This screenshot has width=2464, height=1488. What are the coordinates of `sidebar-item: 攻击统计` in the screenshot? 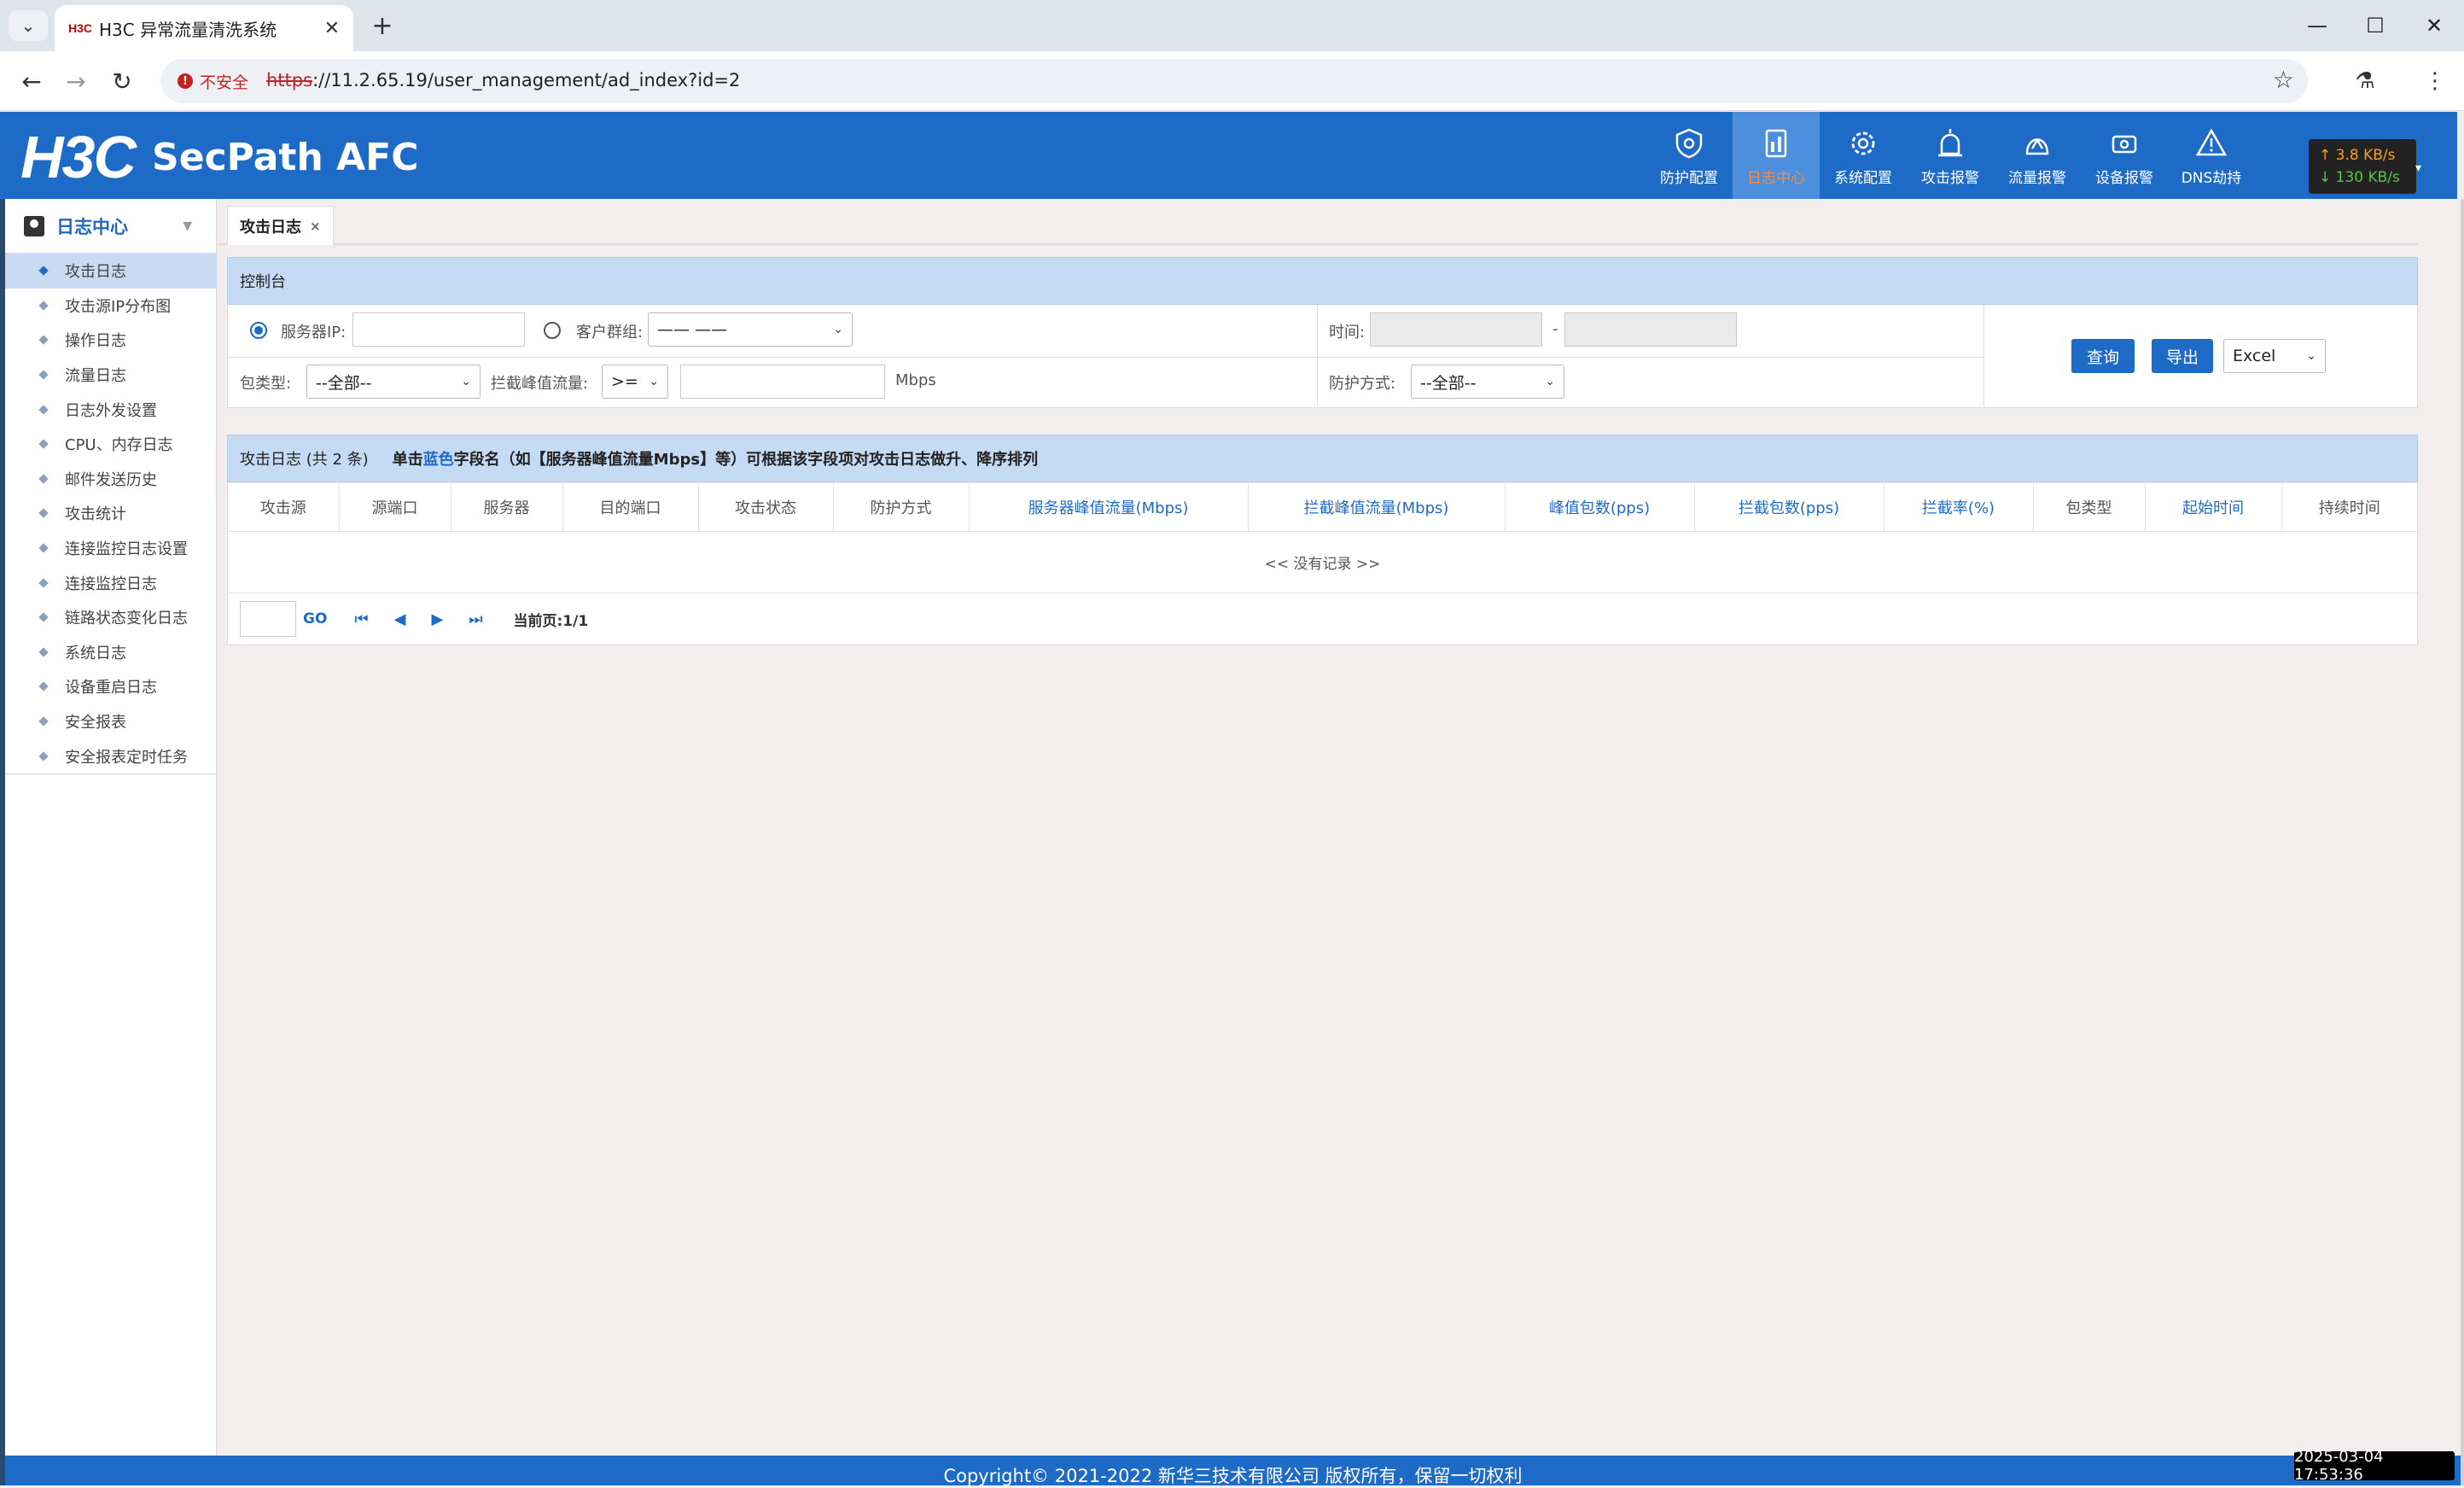 It's located at (110, 513).